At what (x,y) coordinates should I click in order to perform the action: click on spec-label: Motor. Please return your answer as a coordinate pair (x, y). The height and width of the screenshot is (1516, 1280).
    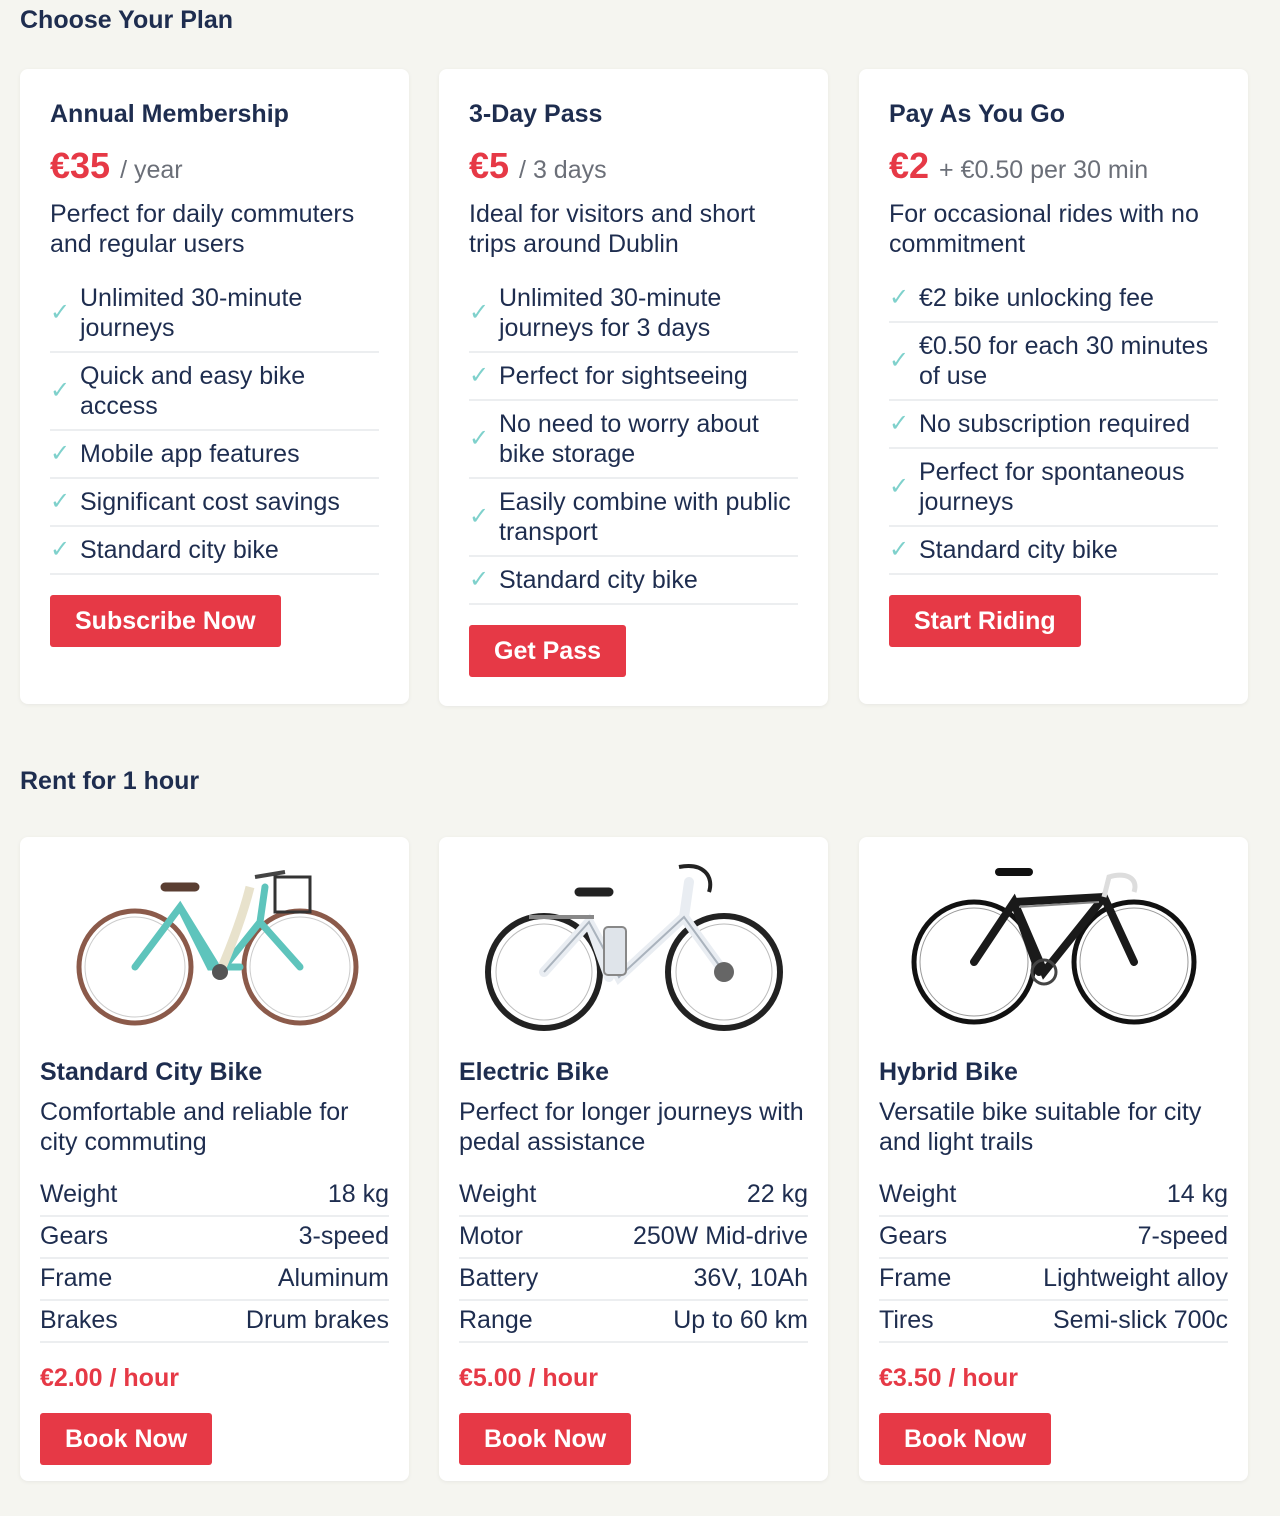
    Looking at the image, I should click on (491, 1236).